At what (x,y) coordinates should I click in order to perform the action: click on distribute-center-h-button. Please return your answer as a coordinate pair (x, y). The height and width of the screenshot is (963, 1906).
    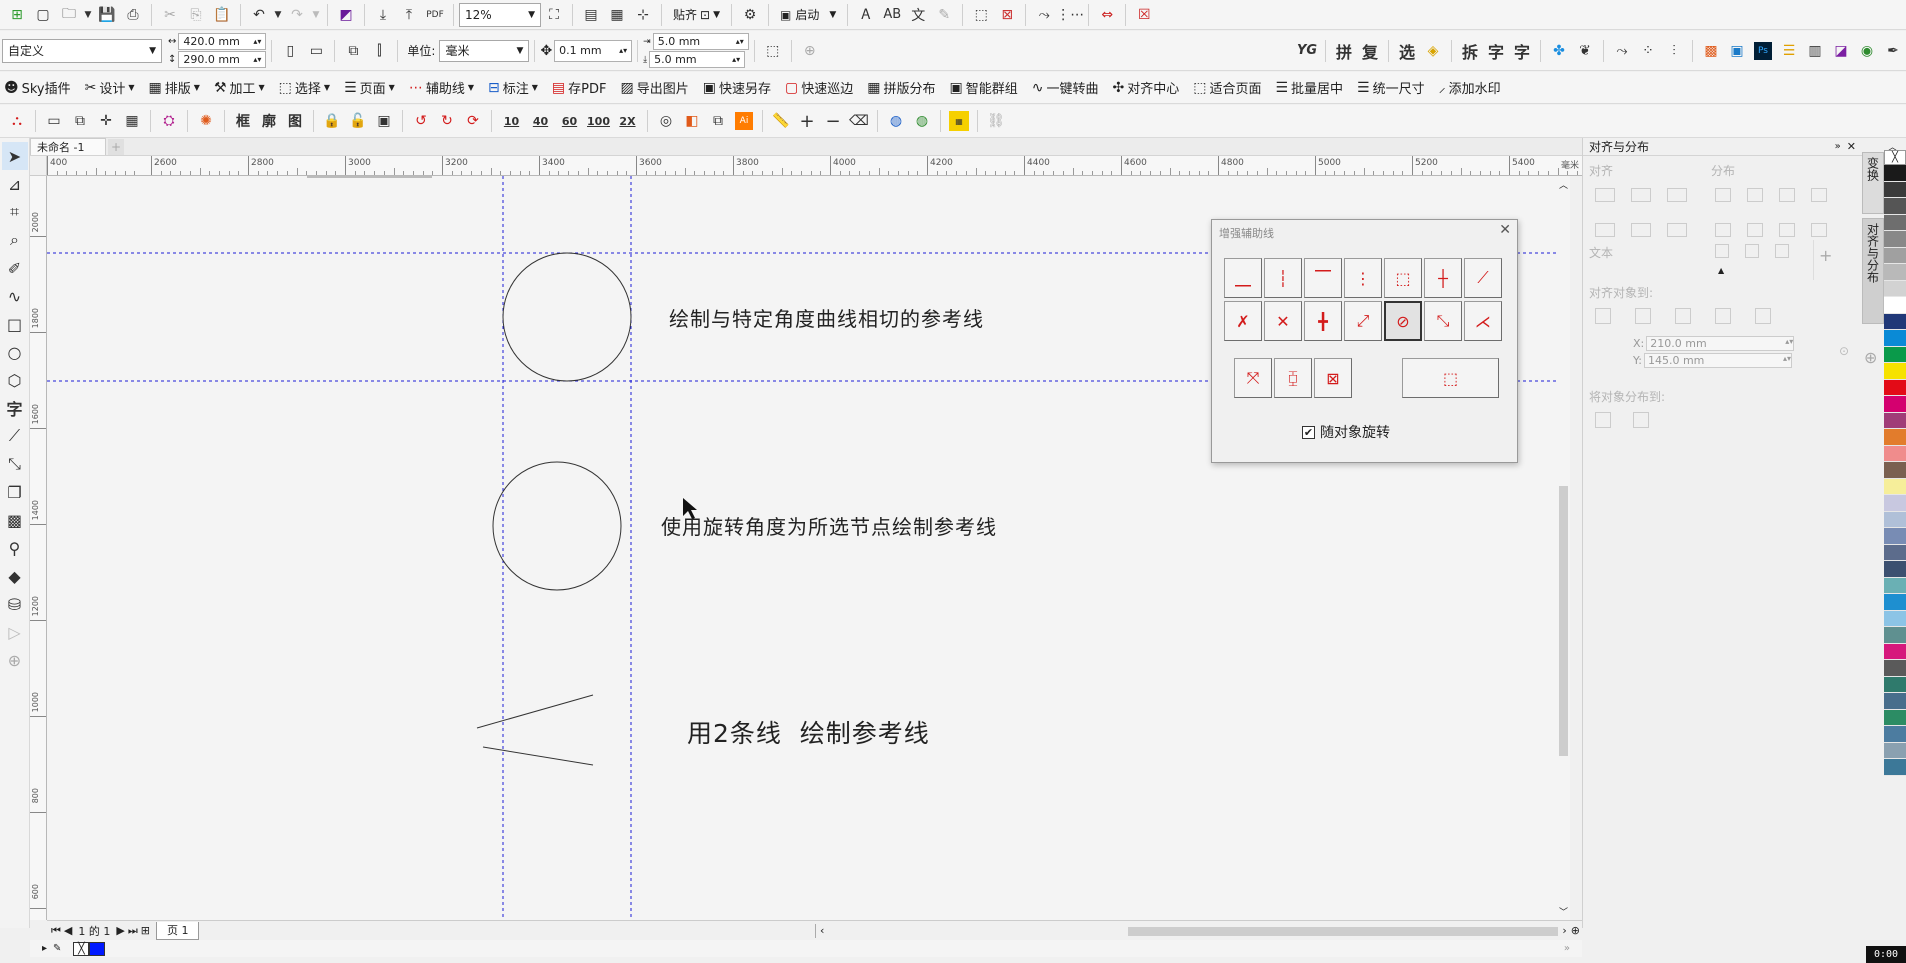
    Looking at the image, I should click on (1755, 195).